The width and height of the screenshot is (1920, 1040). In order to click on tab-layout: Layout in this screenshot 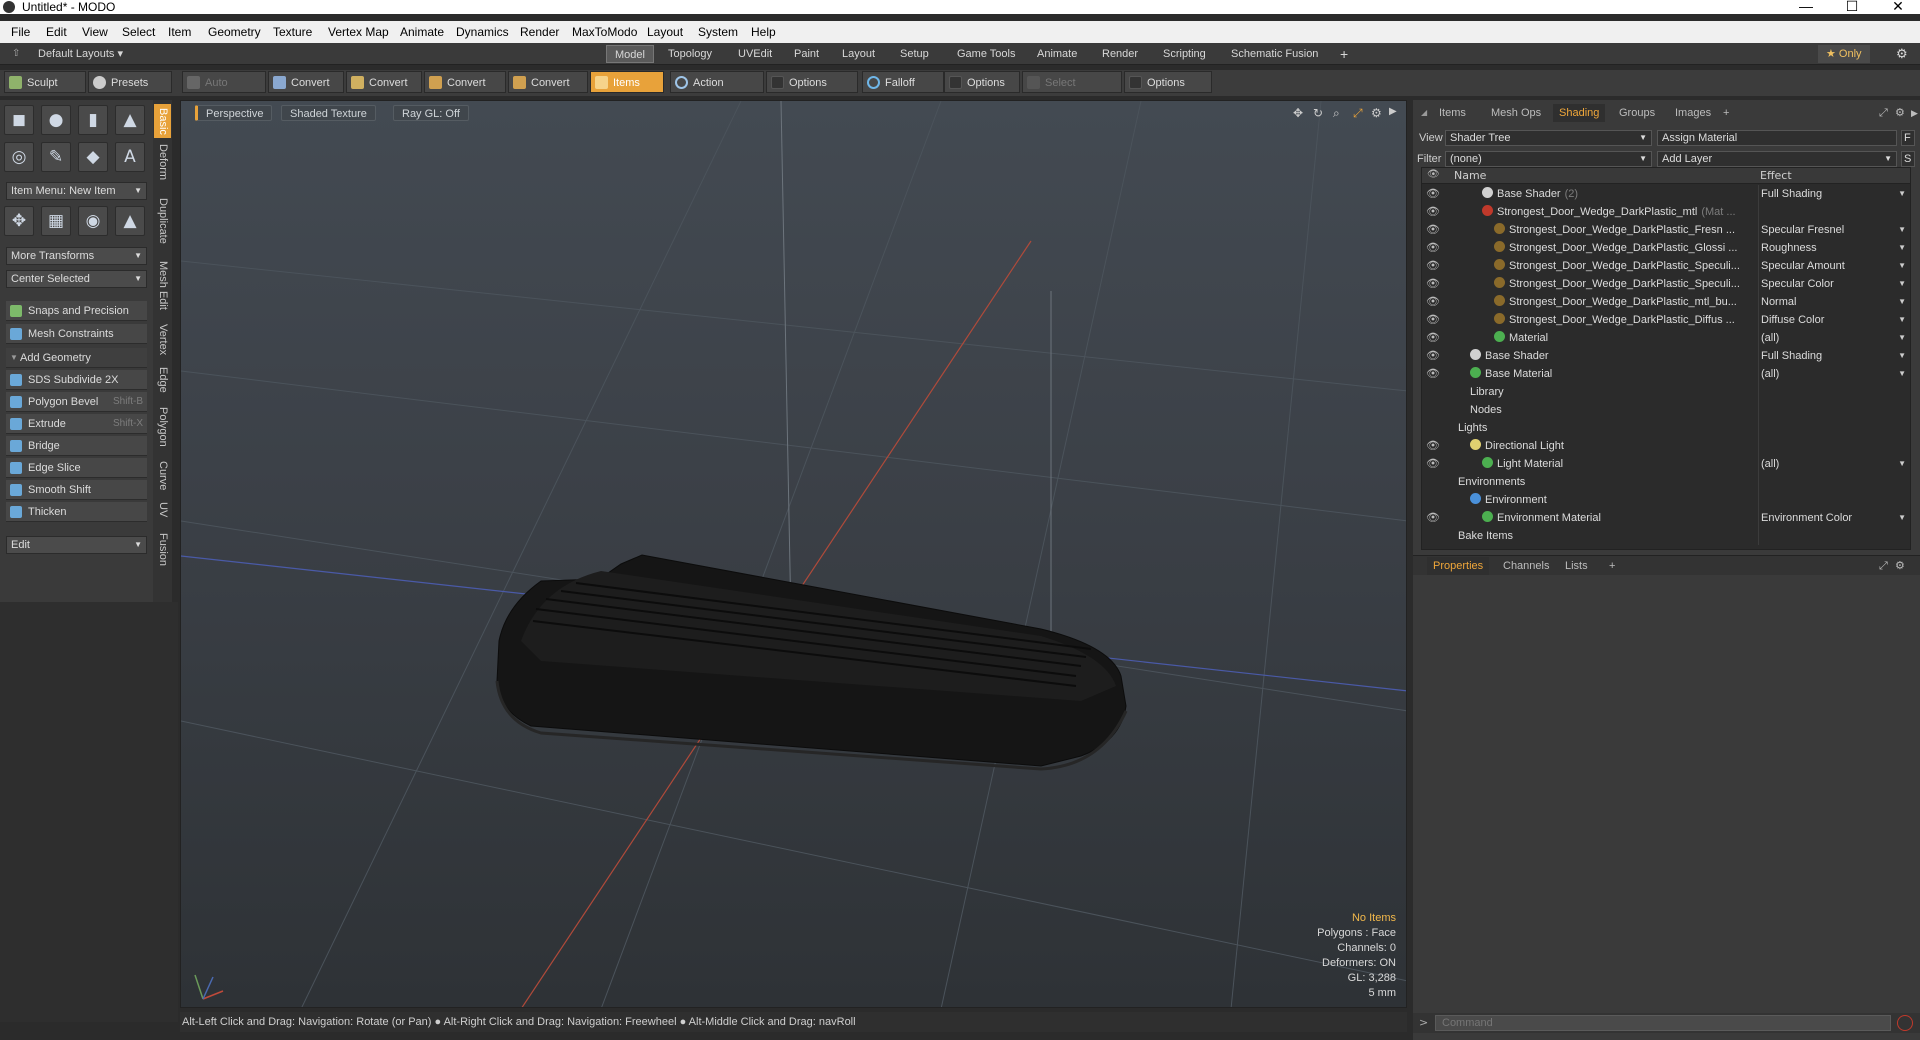, I will do `click(858, 54)`.